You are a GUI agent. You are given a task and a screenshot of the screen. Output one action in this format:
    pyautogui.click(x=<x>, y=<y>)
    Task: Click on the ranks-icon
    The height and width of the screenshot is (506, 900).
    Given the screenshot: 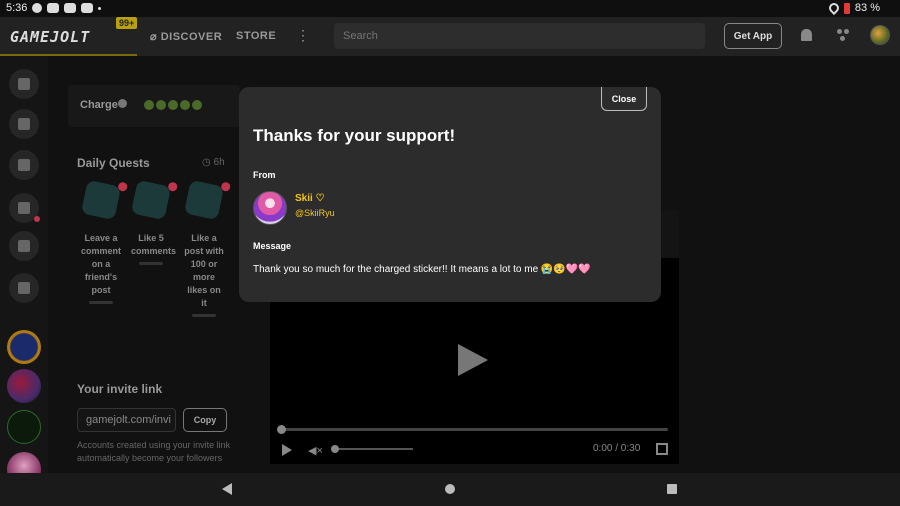 What is the action you would take?
    pyautogui.click(x=24, y=288)
    